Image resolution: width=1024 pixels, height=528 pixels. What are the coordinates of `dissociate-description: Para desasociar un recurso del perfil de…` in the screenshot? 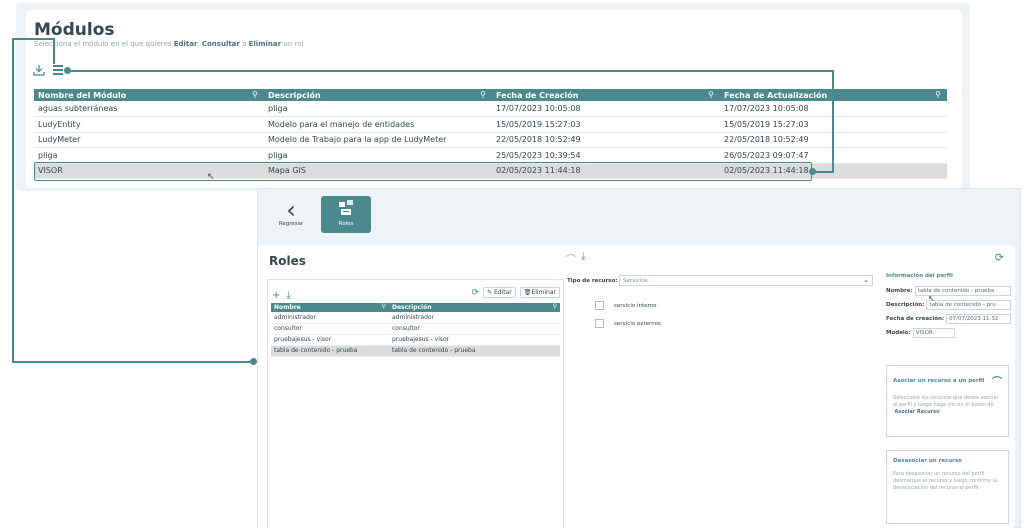 It's located at (945, 481).